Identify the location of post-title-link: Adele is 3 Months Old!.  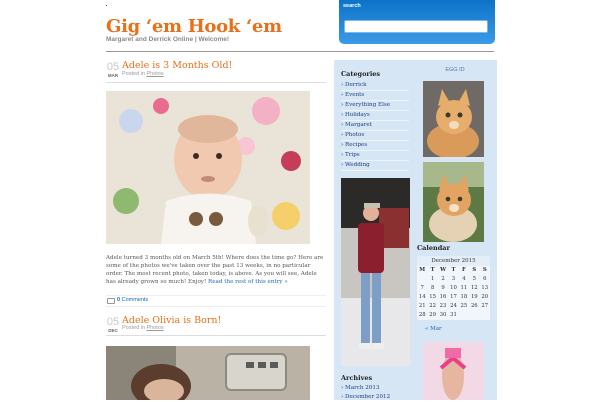
(177, 65).